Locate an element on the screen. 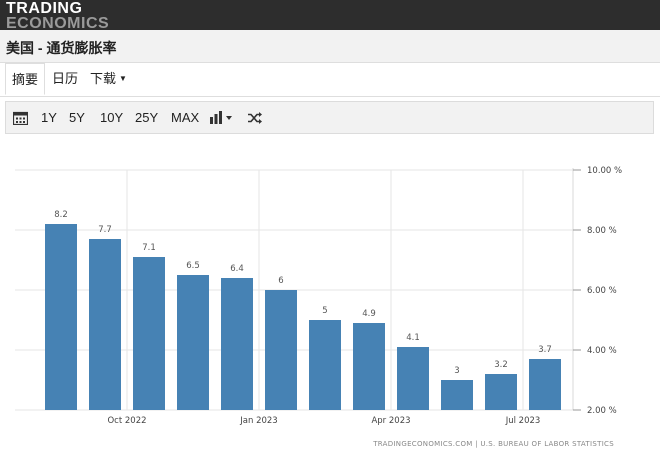  bar-value-label: 3 is located at coordinates (456, 371).